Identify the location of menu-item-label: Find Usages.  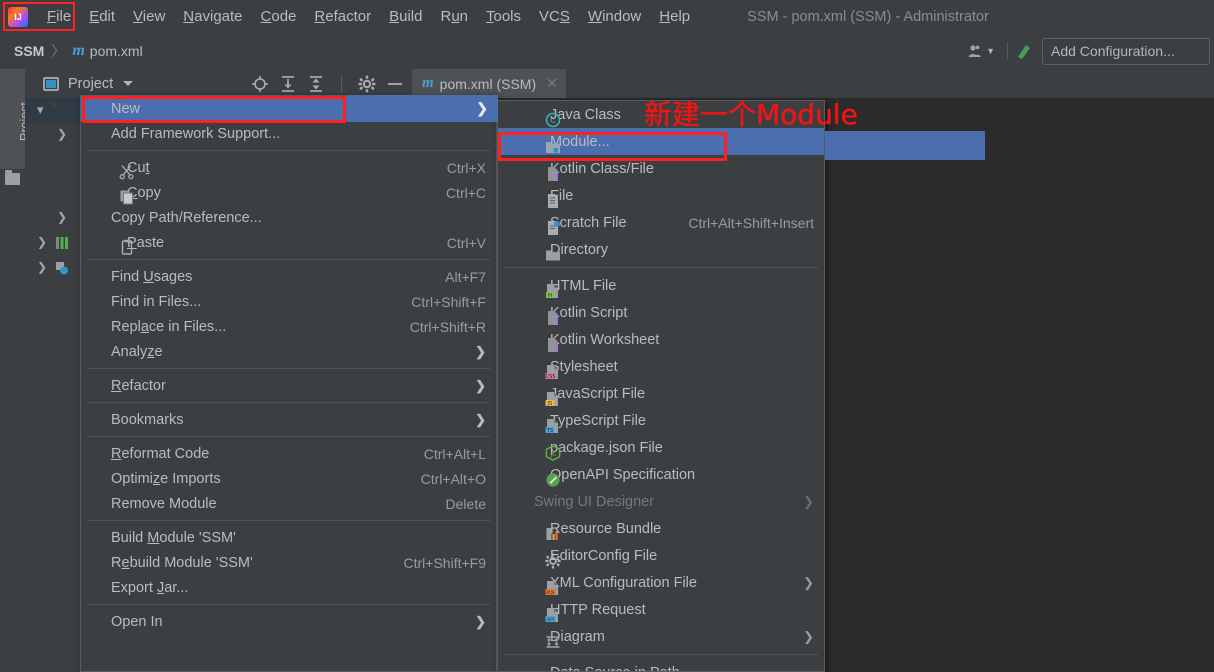
(152, 276).